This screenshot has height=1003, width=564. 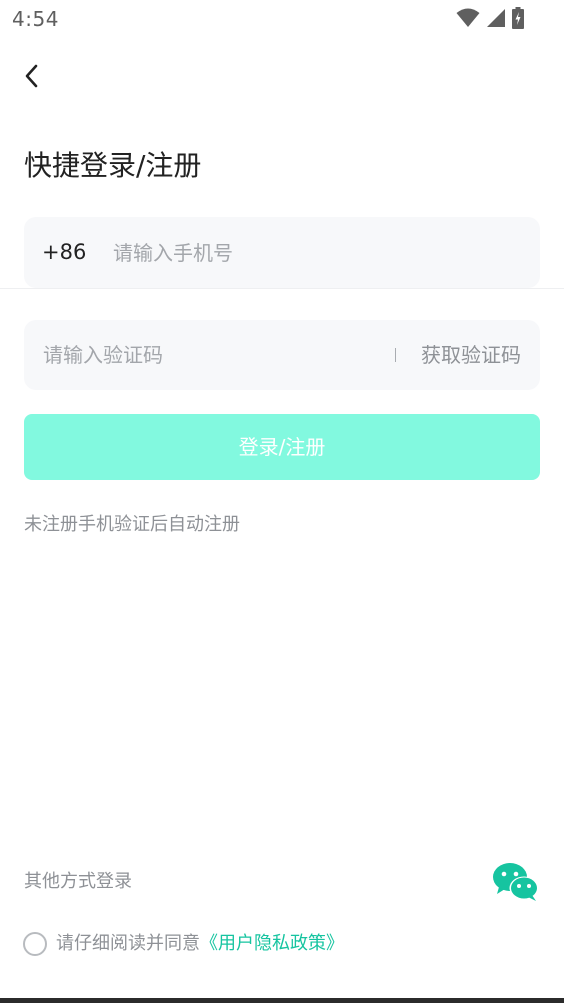 What do you see at coordinates (282, 288) in the screenshot?
I see `field-separator` at bounding box center [282, 288].